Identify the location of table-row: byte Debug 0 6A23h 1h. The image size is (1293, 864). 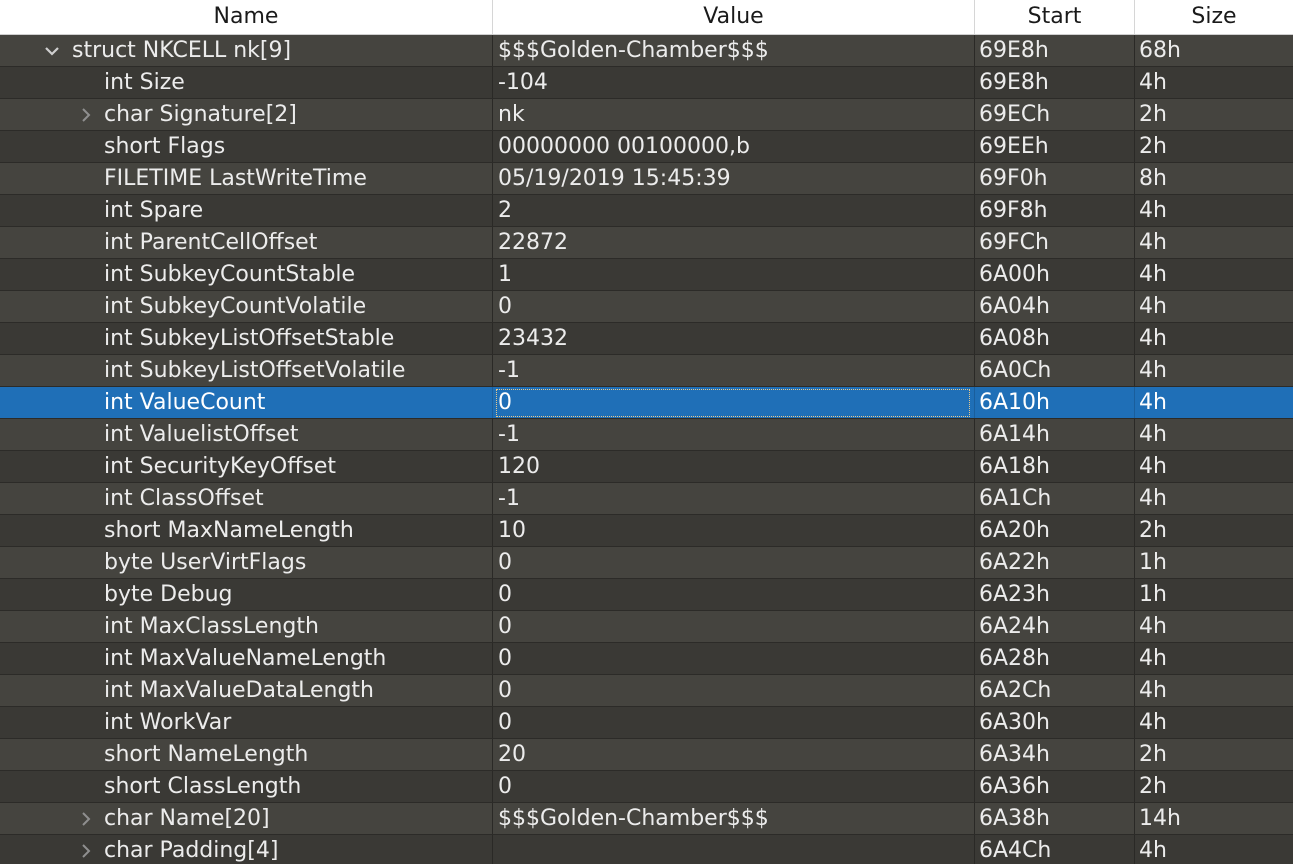
(646, 595).